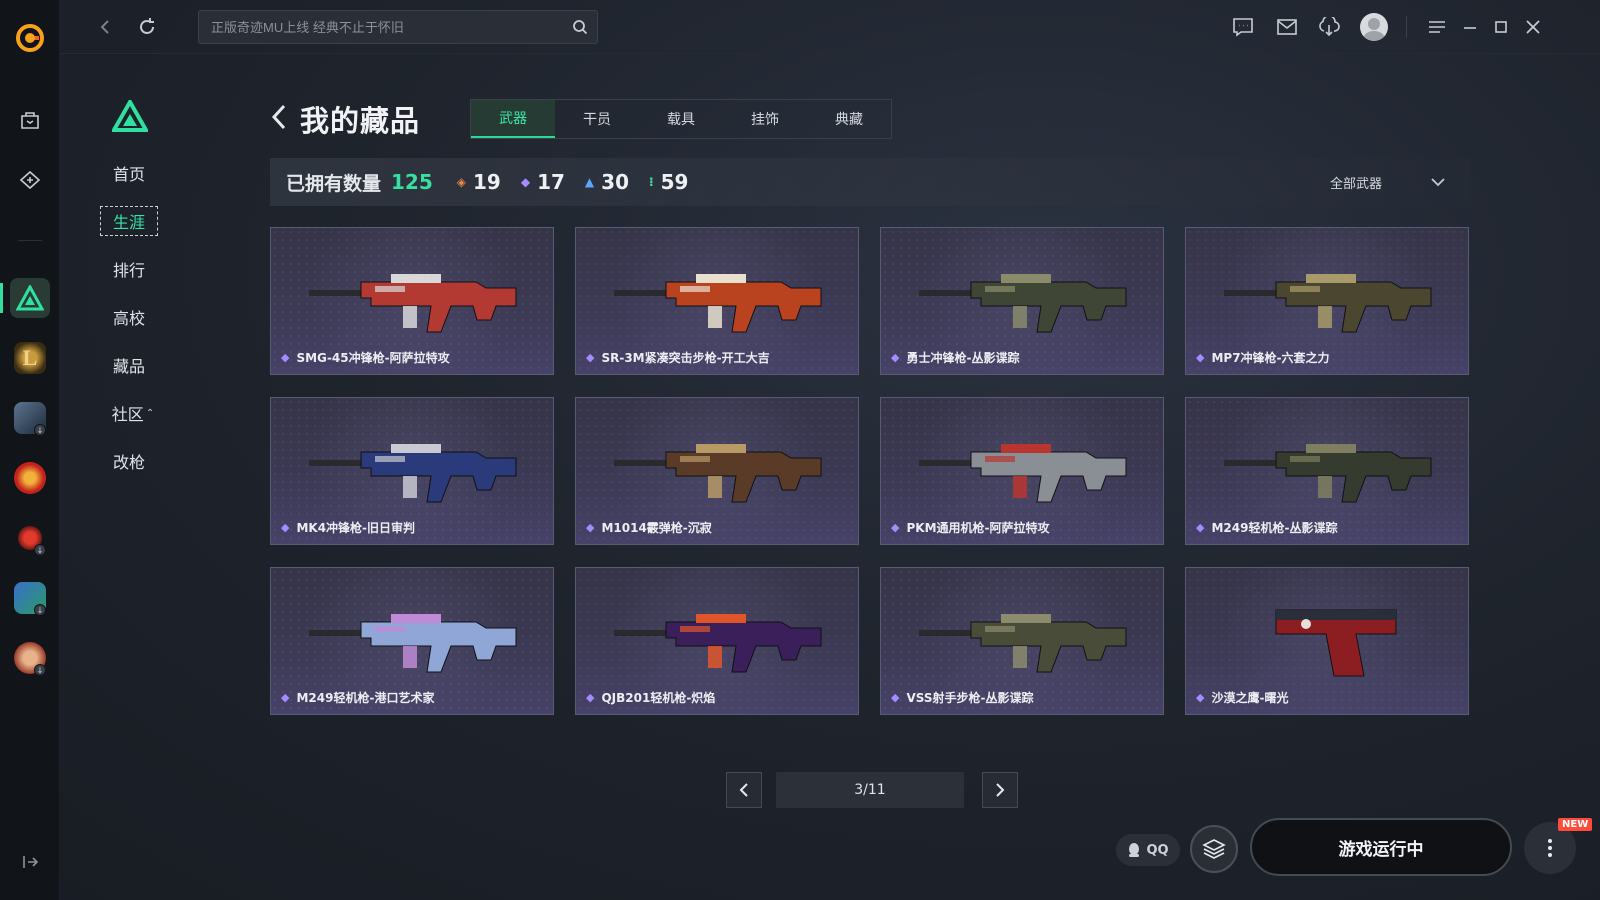  What do you see at coordinates (650, 697) in the screenshot?
I see `card-label: ◆ QJB201轻机枪-炽焰` at bounding box center [650, 697].